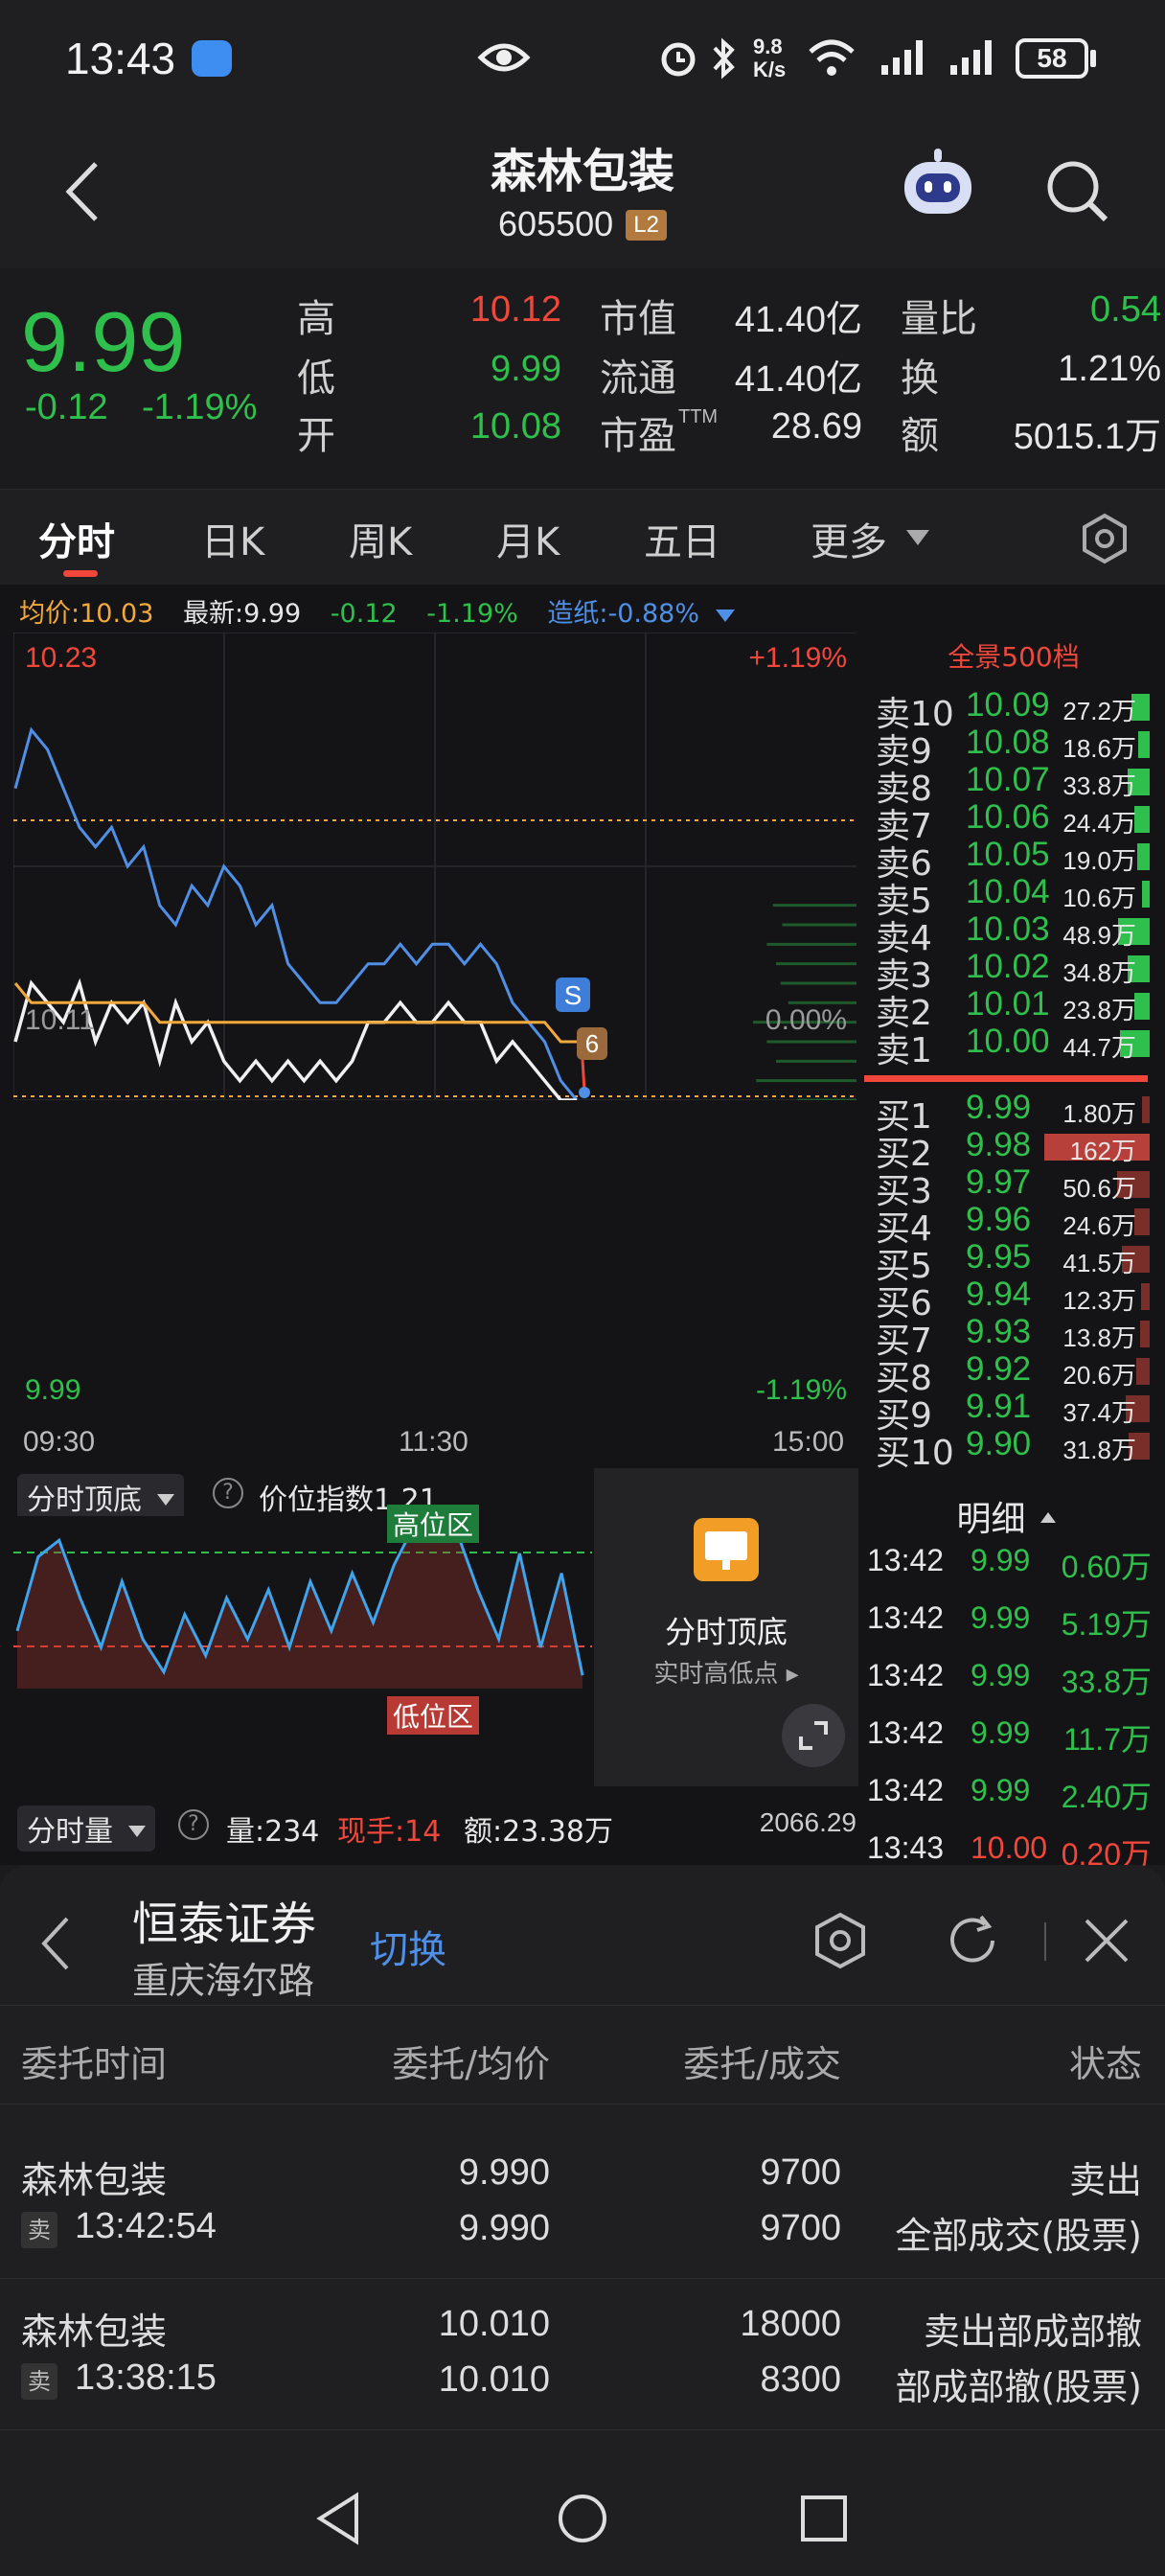 This screenshot has height=2576, width=1165. I want to click on y-bottom-label: 9.99, so click(53, 1390).